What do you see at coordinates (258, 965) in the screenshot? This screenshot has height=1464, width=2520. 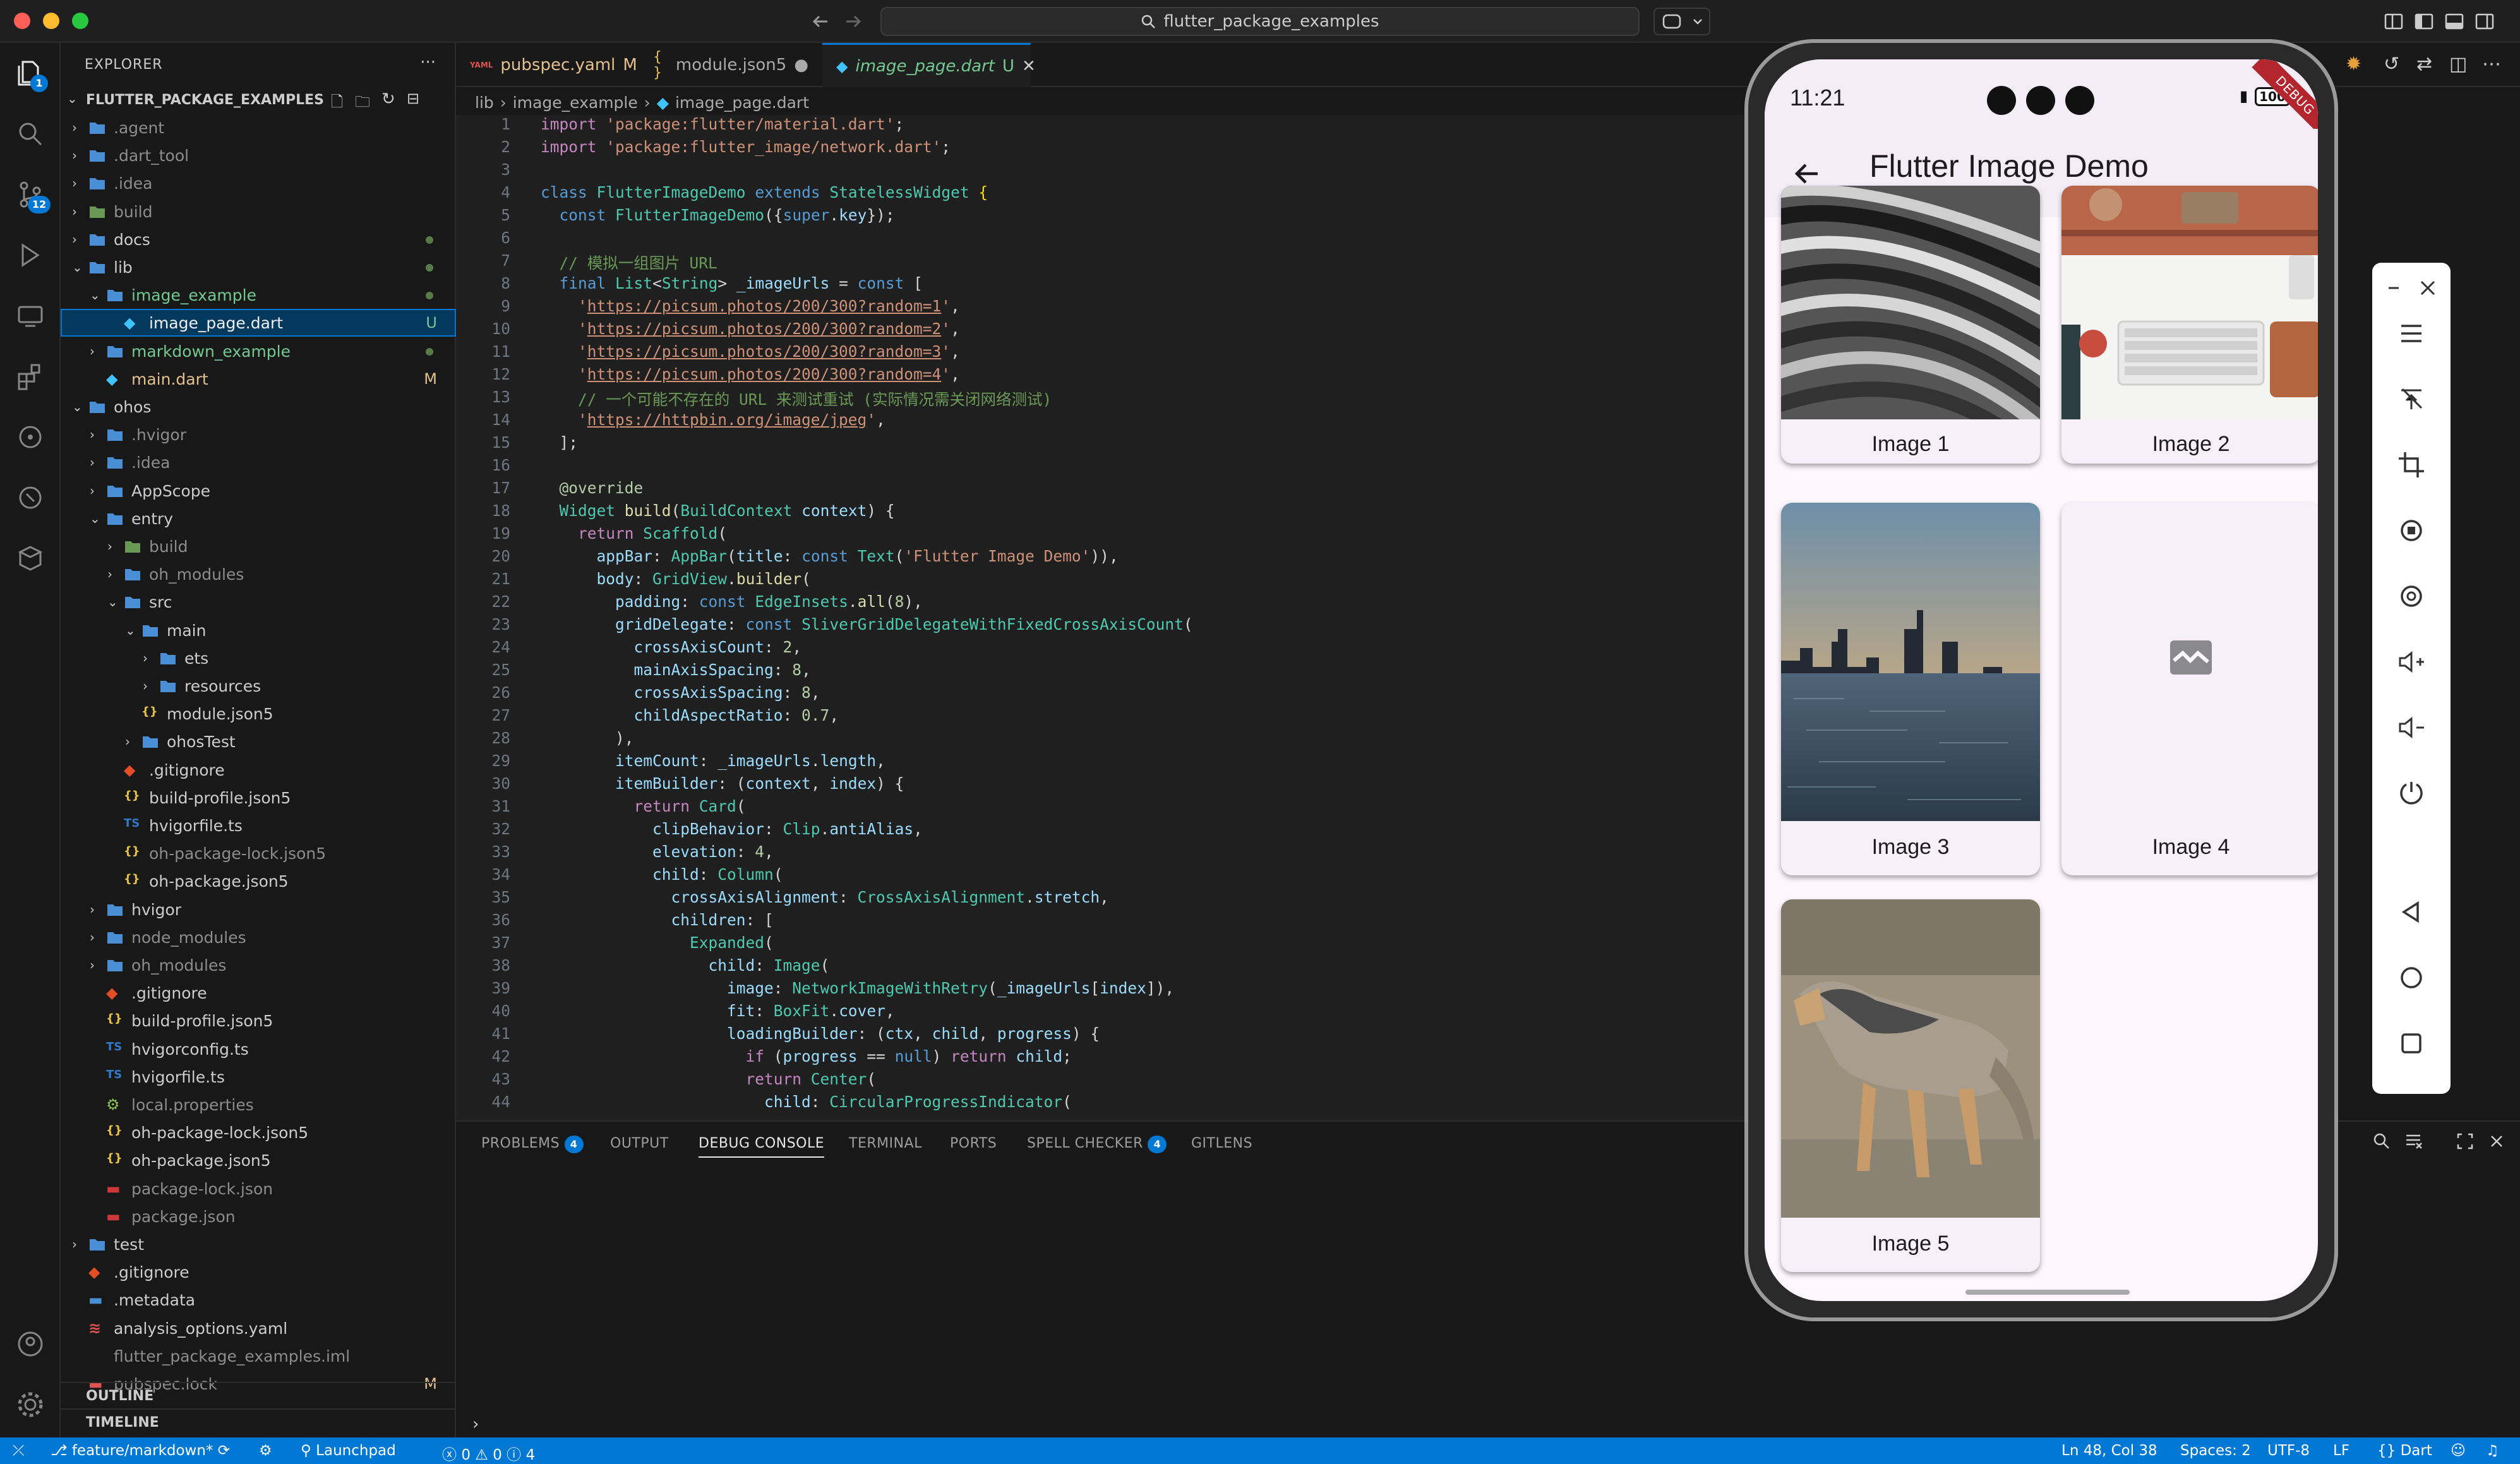 I see `tree-item: › oh_modules` at bounding box center [258, 965].